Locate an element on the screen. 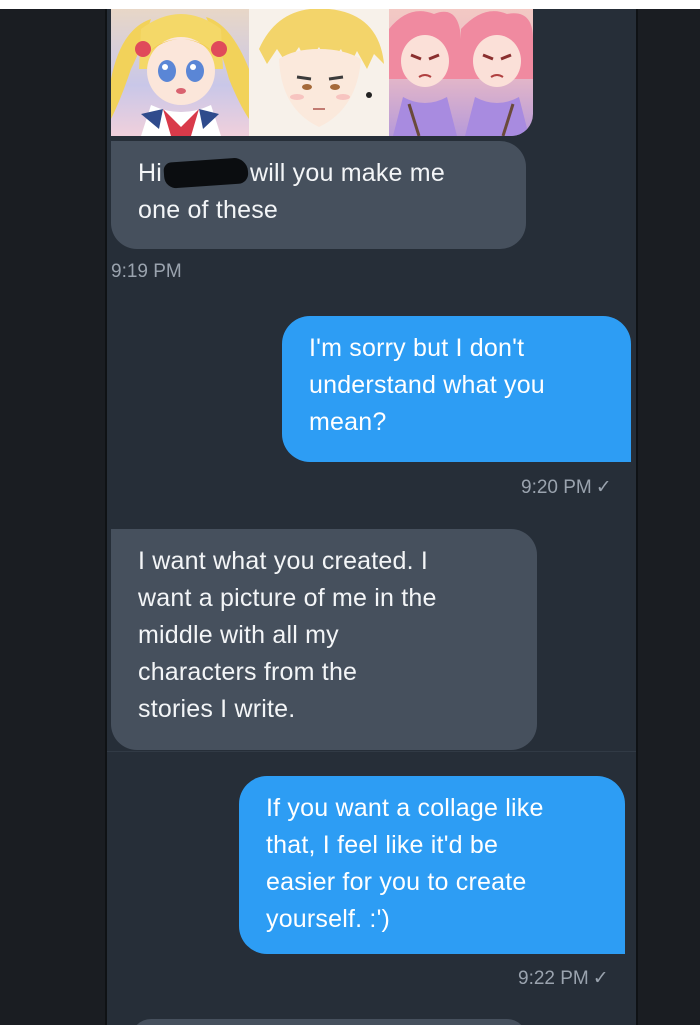 Image resolution: width=700 pixels, height=1025 pixels. section-divider is located at coordinates (371, 751).